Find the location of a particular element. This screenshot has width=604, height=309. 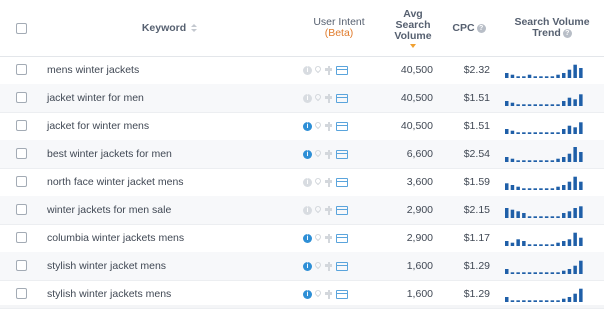

volume-column-header: Avg Search Volume is located at coordinates (413, 28).